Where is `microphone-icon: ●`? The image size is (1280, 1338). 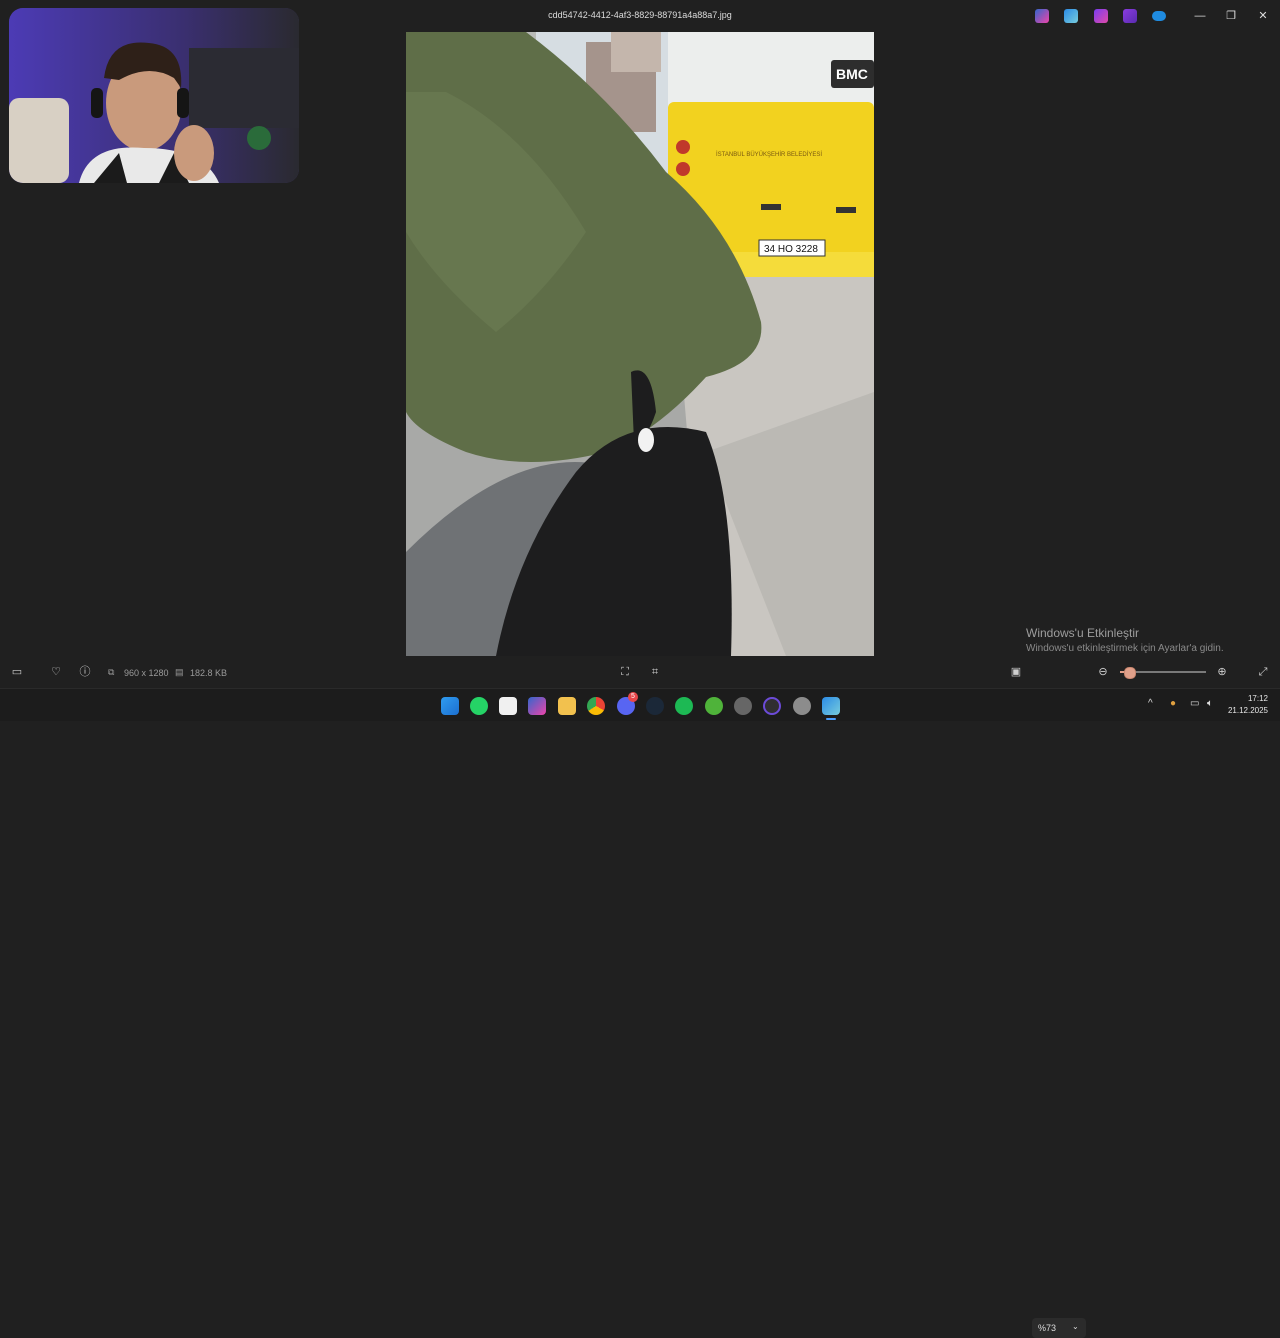
microphone-icon: ● is located at coordinates (1173, 703).